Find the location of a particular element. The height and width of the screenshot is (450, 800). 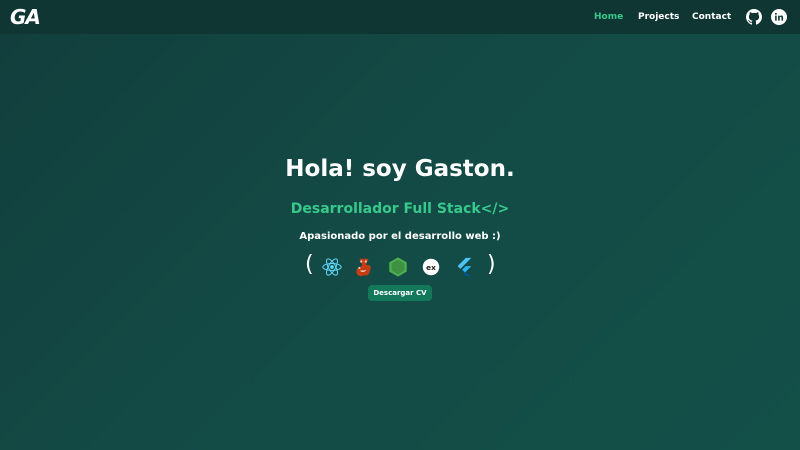

tech-stack-row: ( ex) is located at coordinates (400, 266).